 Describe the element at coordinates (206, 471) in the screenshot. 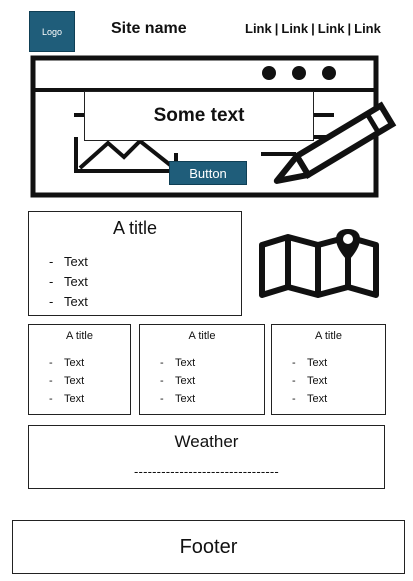

I see `weather-value: --------------------------------` at that location.